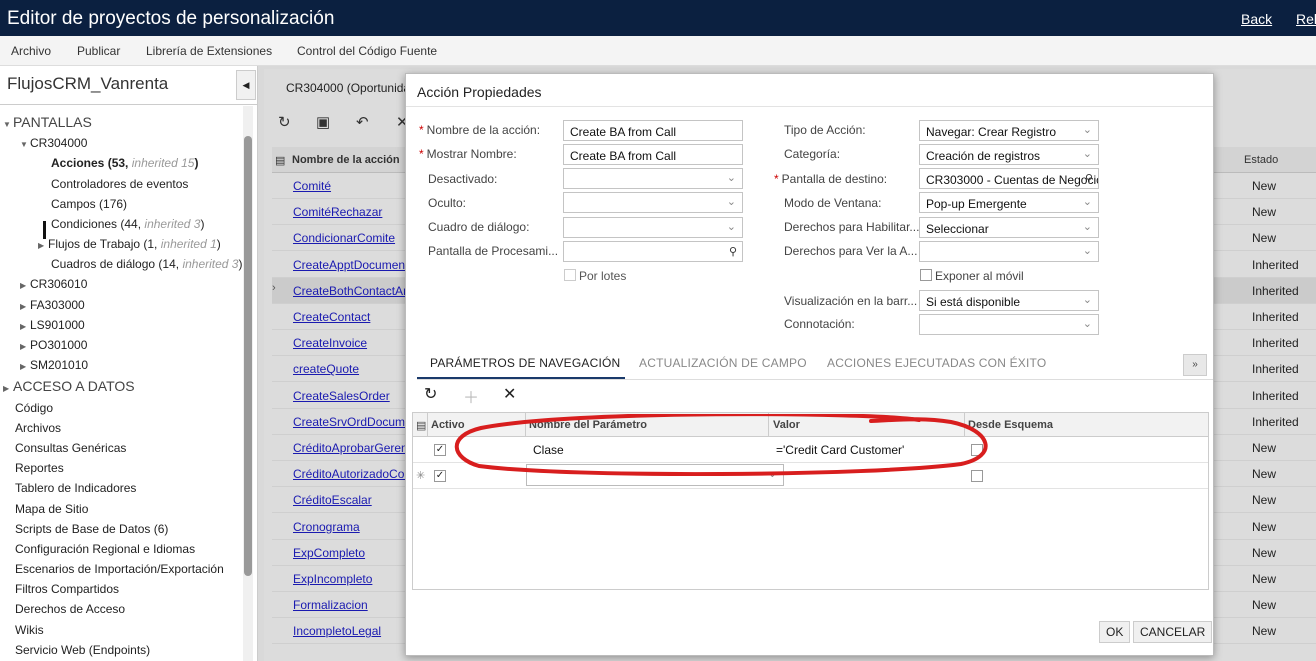  Describe the element at coordinates (127, 224) in the screenshot. I see `tree-condiciones: Condiciones (44, inherited 3)` at that location.